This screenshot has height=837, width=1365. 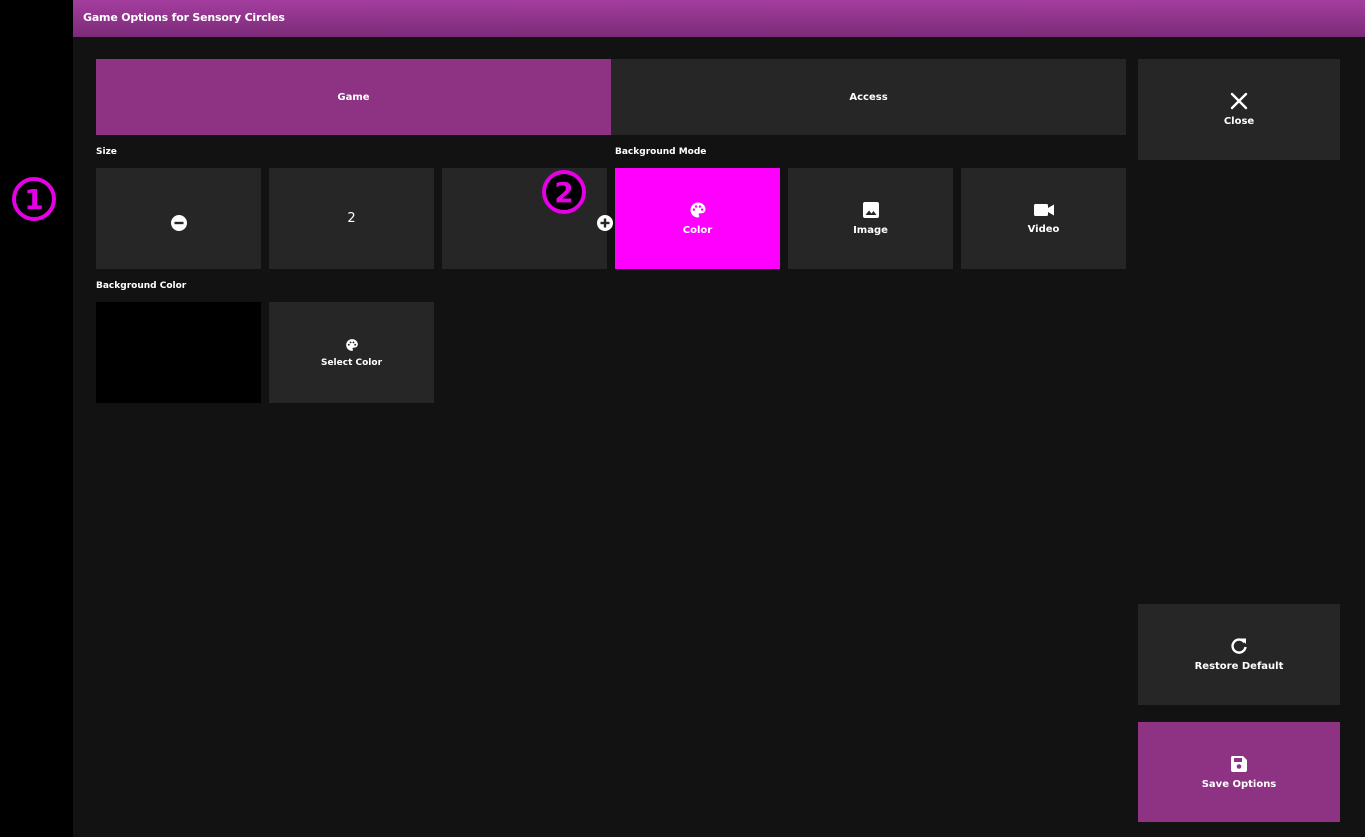 I want to click on close-icon, so click(x=1239, y=101).